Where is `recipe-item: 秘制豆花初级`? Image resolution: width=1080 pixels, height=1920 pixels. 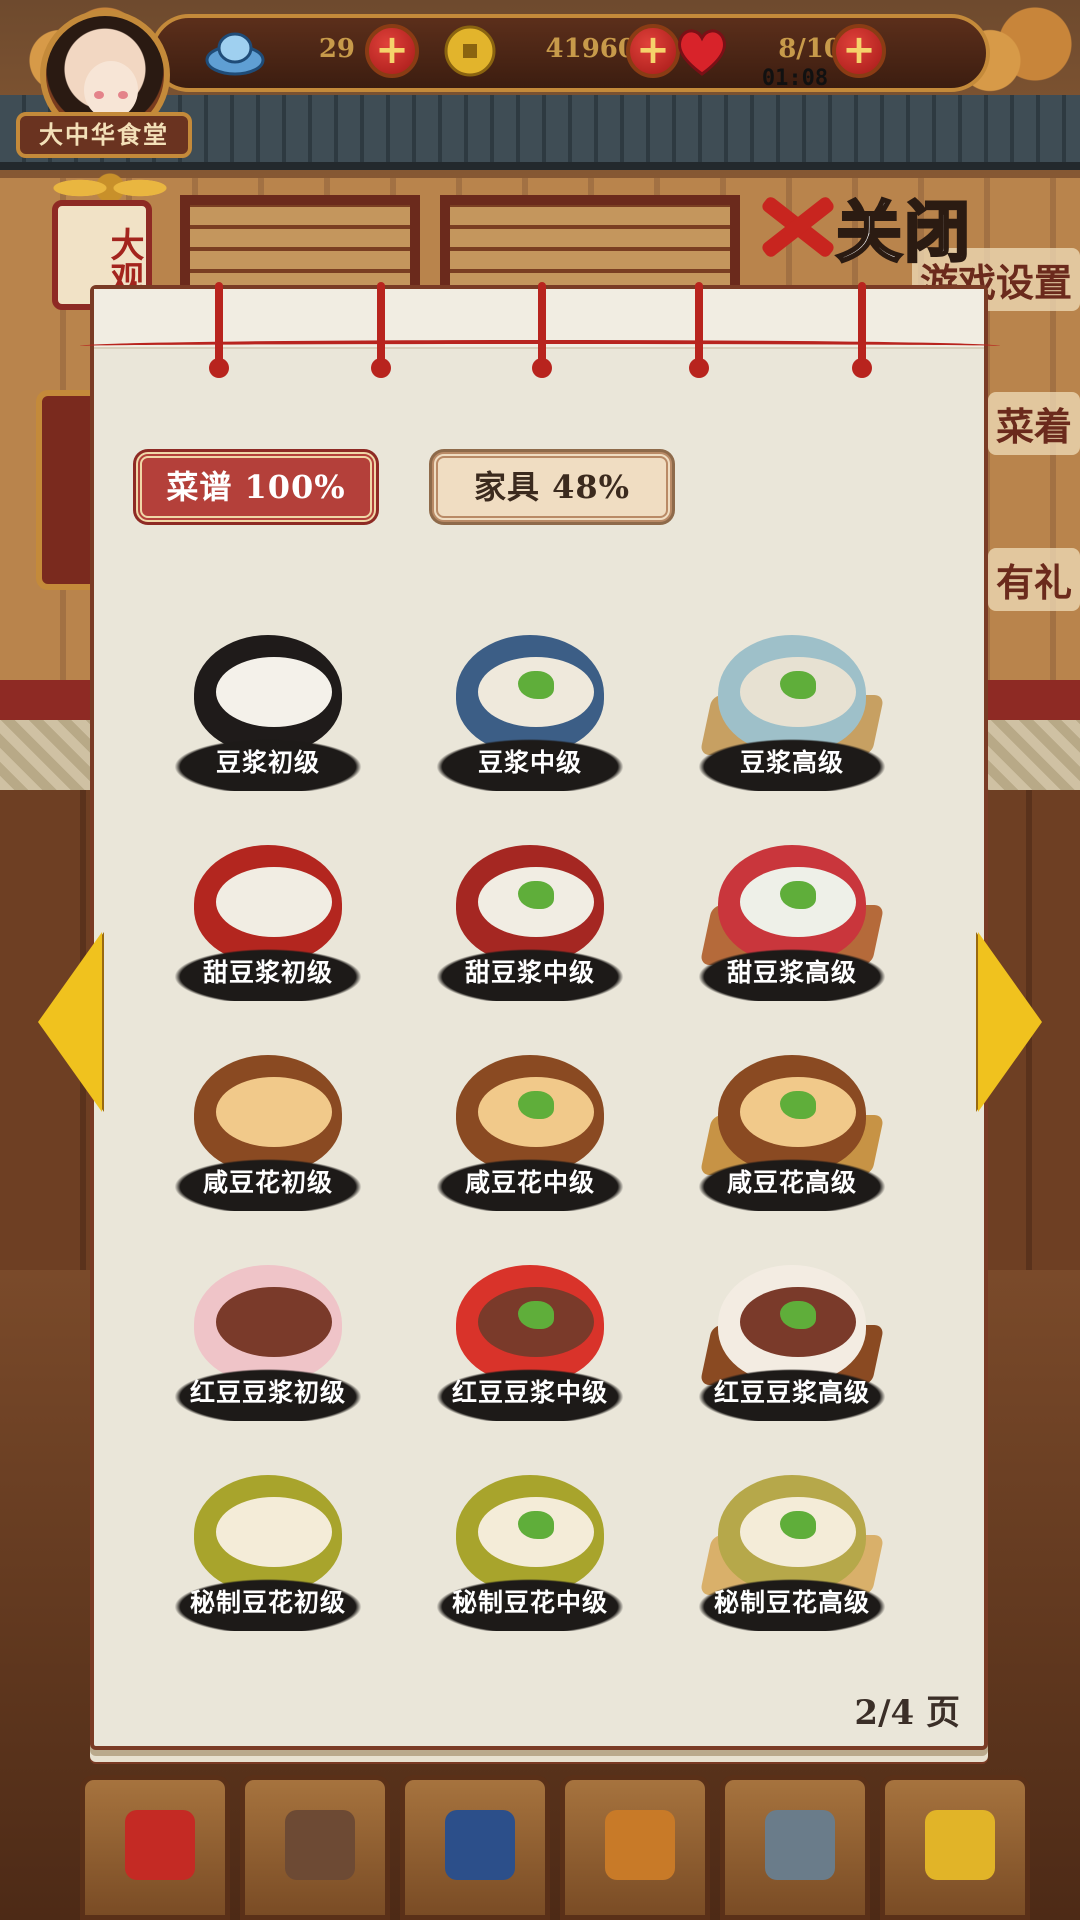
recipe-item: 秘制豆花初级 is located at coordinates (268, 1555).